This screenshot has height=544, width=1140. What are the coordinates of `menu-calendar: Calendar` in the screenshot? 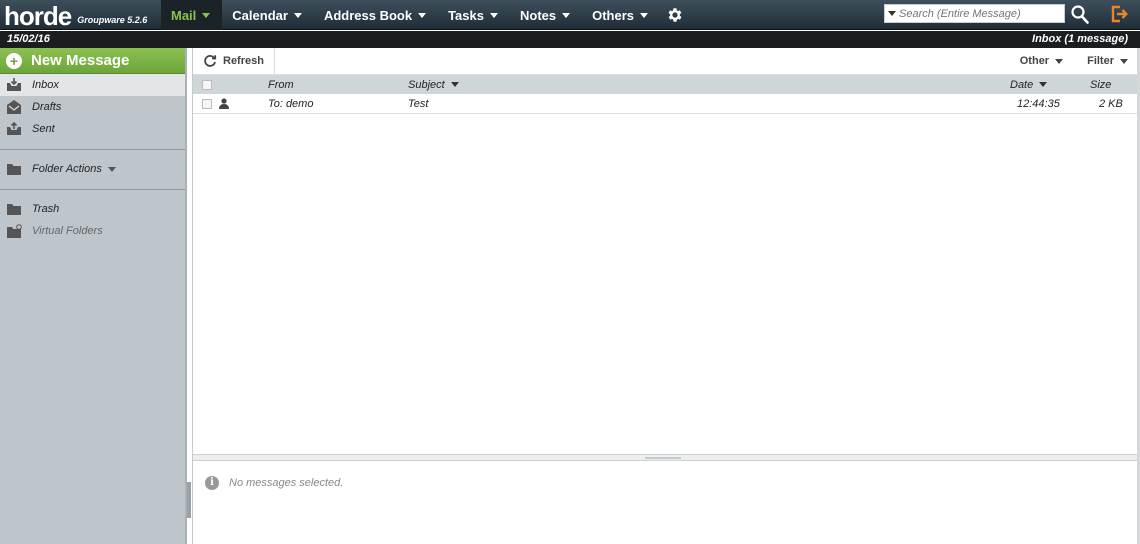 It's located at (268, 15).